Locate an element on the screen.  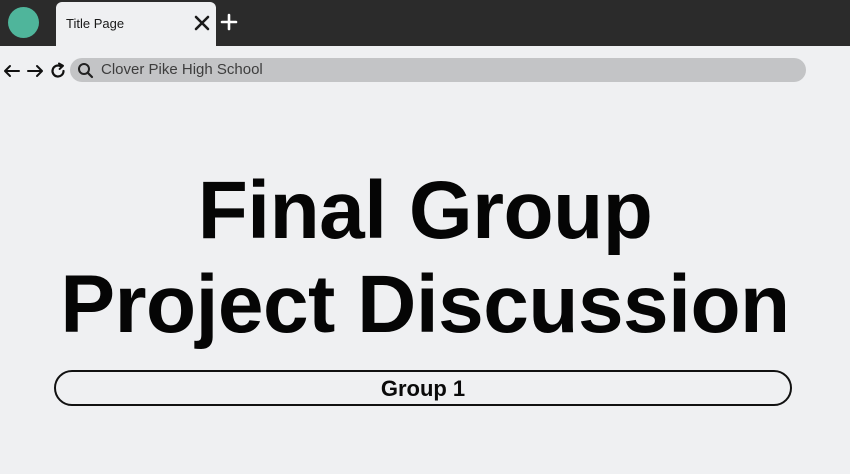
group-label-pill: Group 1 is located at coordinates (423, 388).